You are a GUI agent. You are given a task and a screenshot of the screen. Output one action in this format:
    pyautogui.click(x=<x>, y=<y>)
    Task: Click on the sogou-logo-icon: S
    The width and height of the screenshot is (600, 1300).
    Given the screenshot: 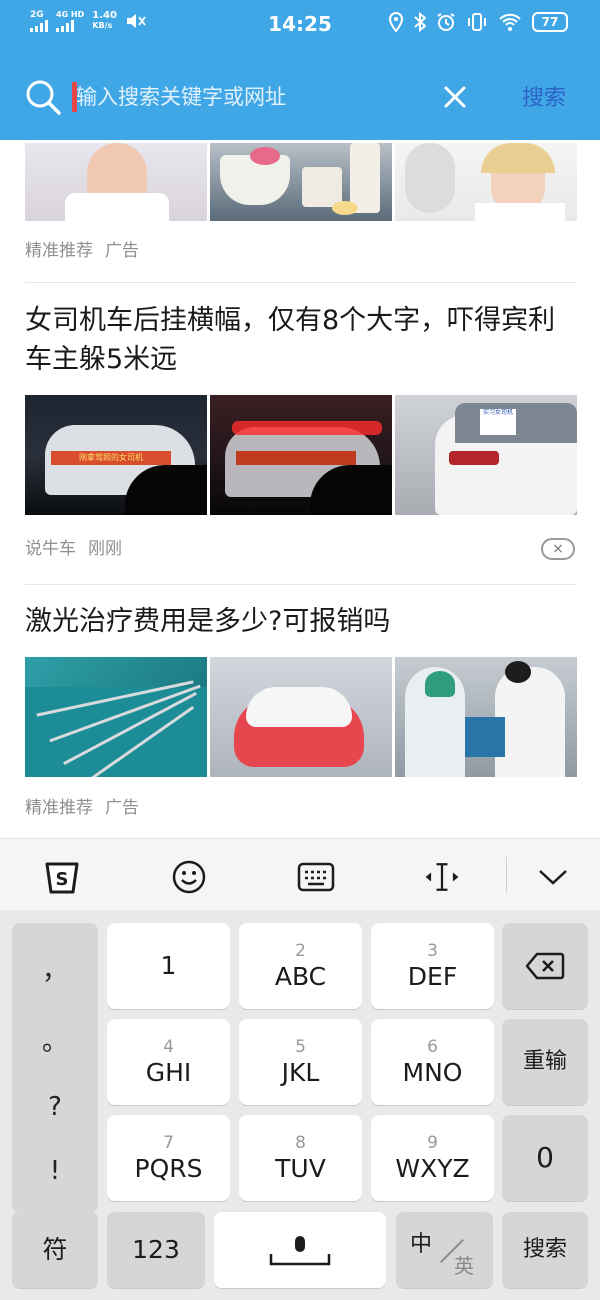 What is the action you would take?
    pyautogui.click(x=62, y=877)
    